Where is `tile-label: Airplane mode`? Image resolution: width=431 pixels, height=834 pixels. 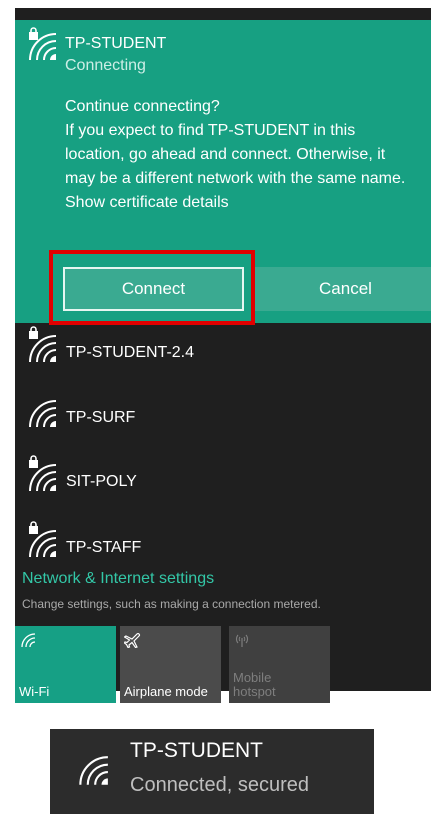 tile-label: Airplane mode is located at coordinates (166, 691).